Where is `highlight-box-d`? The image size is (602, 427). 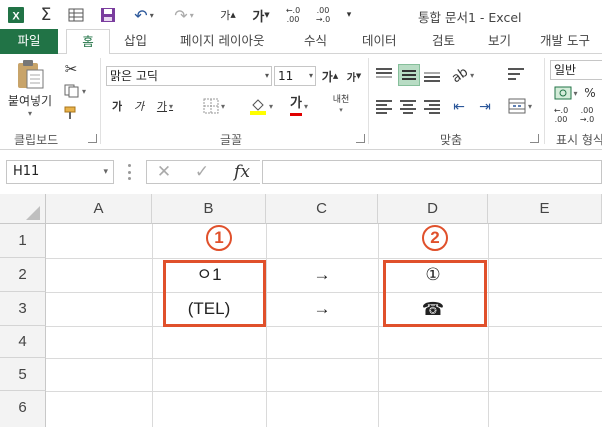
highlight-box-d is located at coordinates (435, 293).